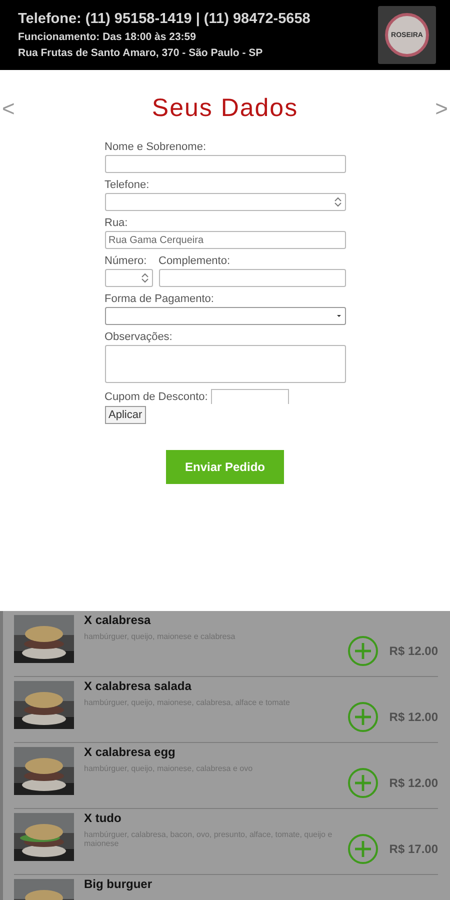  I want to click on apply-button: Aplicar, so click(125, 415).